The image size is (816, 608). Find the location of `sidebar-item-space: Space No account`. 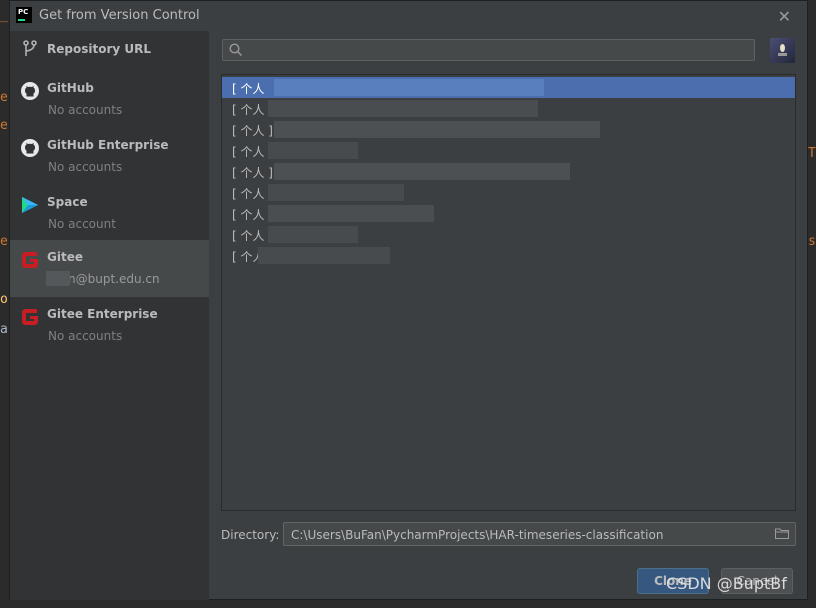

sidebar-item-space: Space No account is located at coordinates (109, 213).